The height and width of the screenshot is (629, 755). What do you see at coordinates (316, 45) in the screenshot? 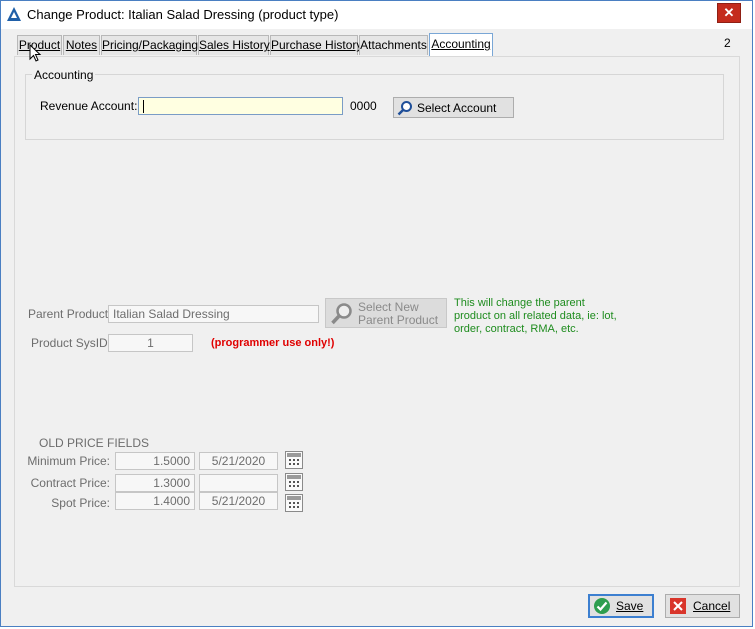
I see `tab-purchase-history: Purchase History` at bounding box center [316, 45].